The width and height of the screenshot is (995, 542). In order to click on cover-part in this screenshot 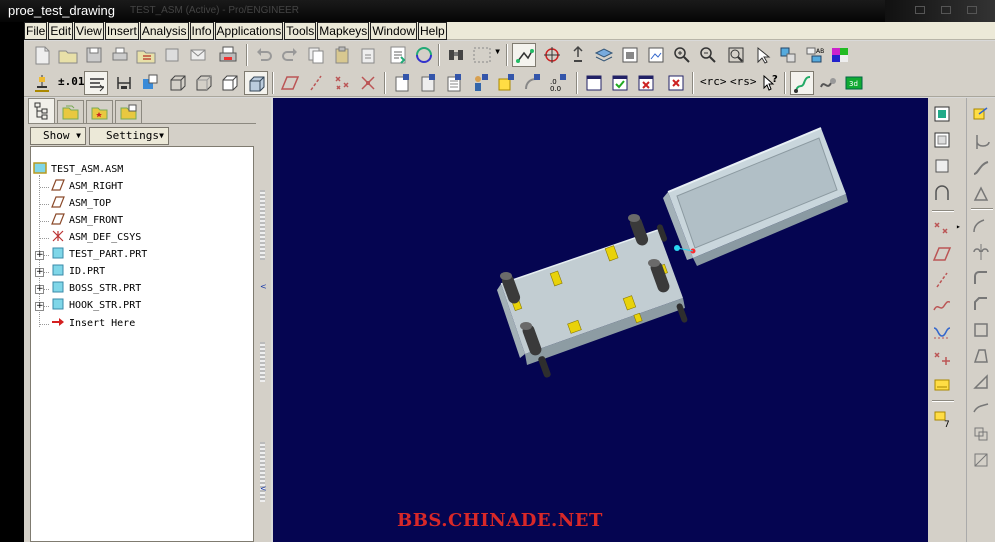, I will do `click(755, 196)`.